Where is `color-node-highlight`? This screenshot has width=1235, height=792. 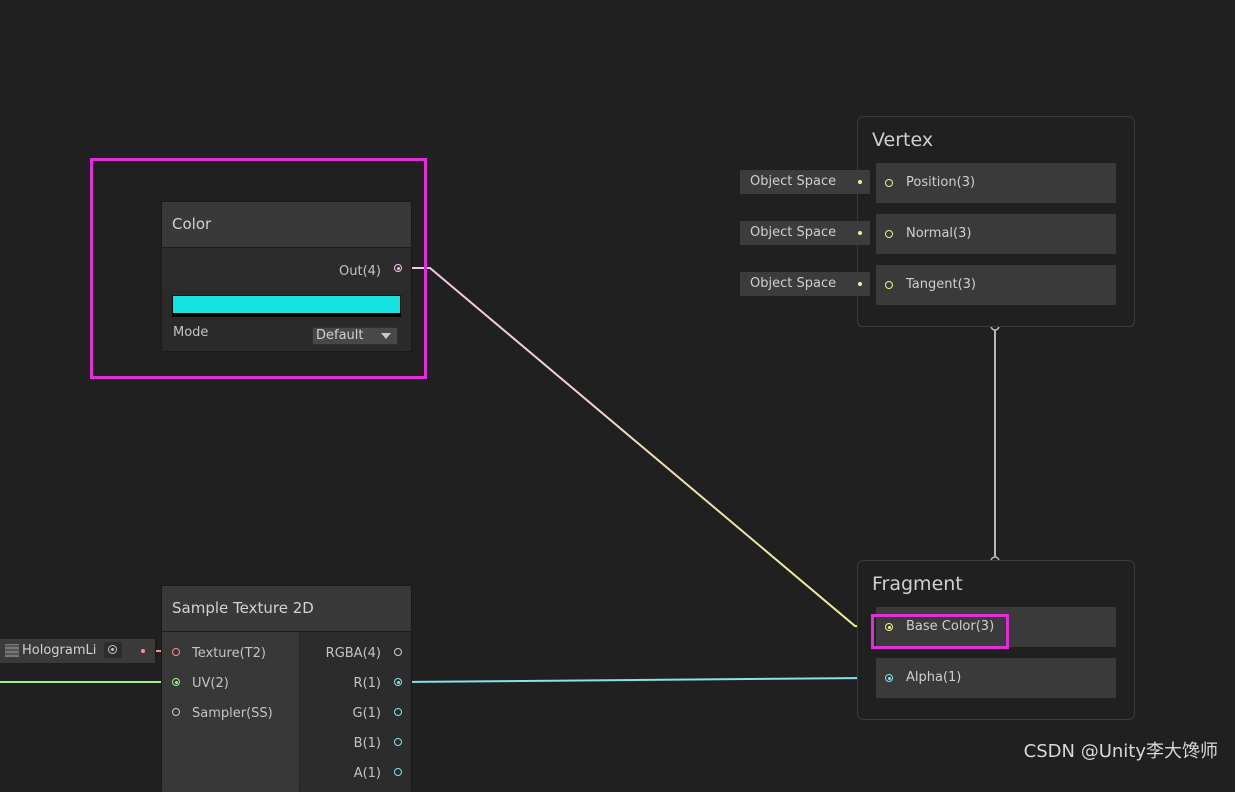 color-node-highlight is located at coordinates (258, 268).